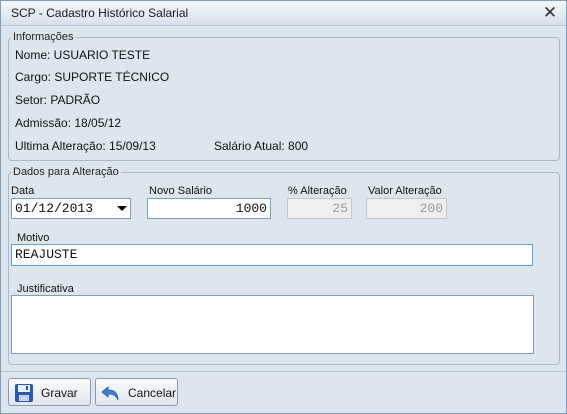 The height and width of the screenshot is (414, 567). I want to click on admissao-text: Admissão: 18/05/12, so click(68, 123).